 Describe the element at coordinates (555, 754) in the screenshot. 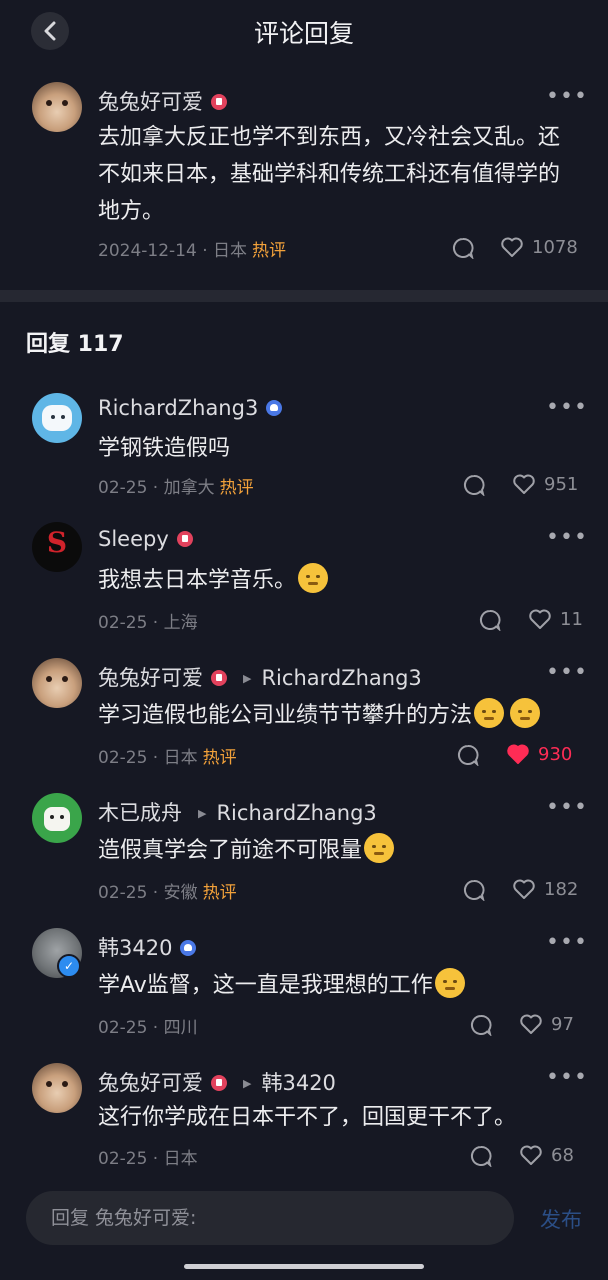

I see `like-count: 930` at that location.